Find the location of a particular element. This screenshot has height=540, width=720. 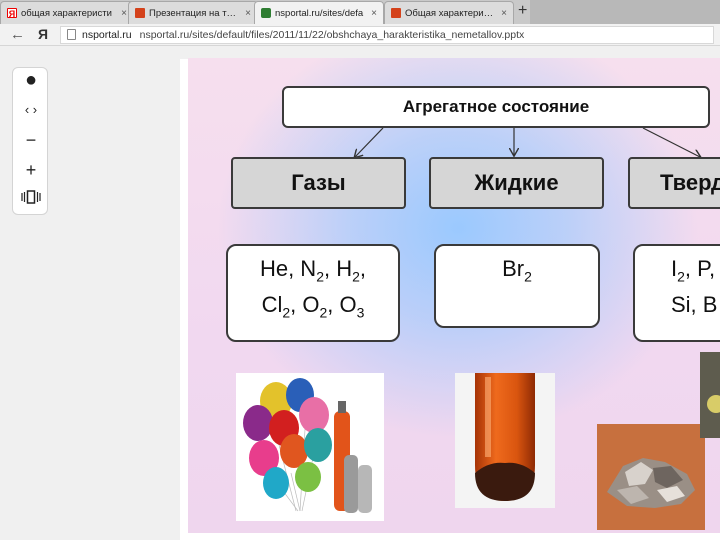

formula-line: Si, B is located at coordinates (695, 305).